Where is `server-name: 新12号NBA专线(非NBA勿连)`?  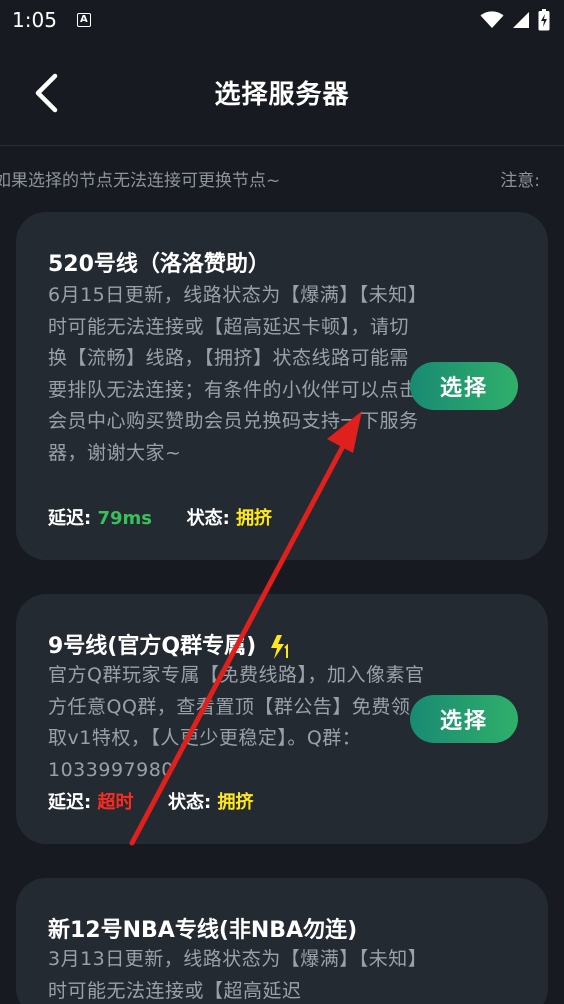 server-name: 新12号NBA专线(非NBA勿连) is located at coordinates (203, 930).